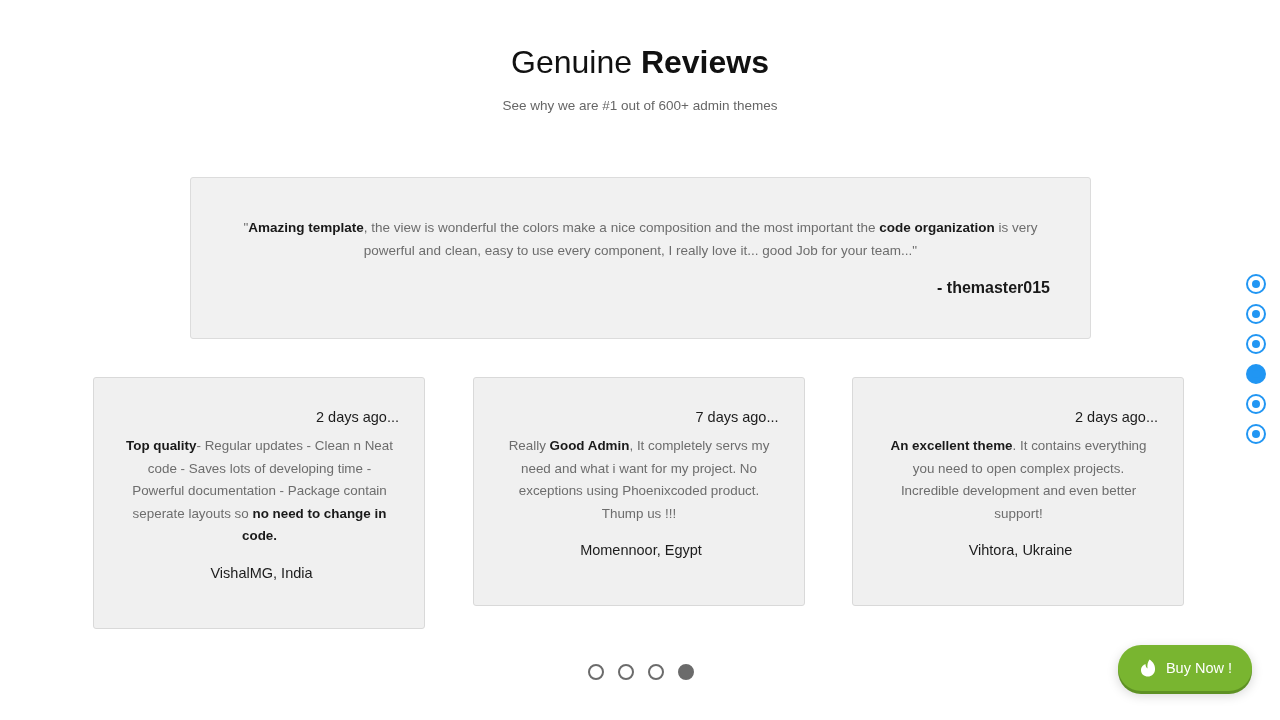 Image resolution: width=1280 pixels, height=720 pixels. I want to click on reviewer-name: Vihtora, Ukraine, so click(1020, 550).